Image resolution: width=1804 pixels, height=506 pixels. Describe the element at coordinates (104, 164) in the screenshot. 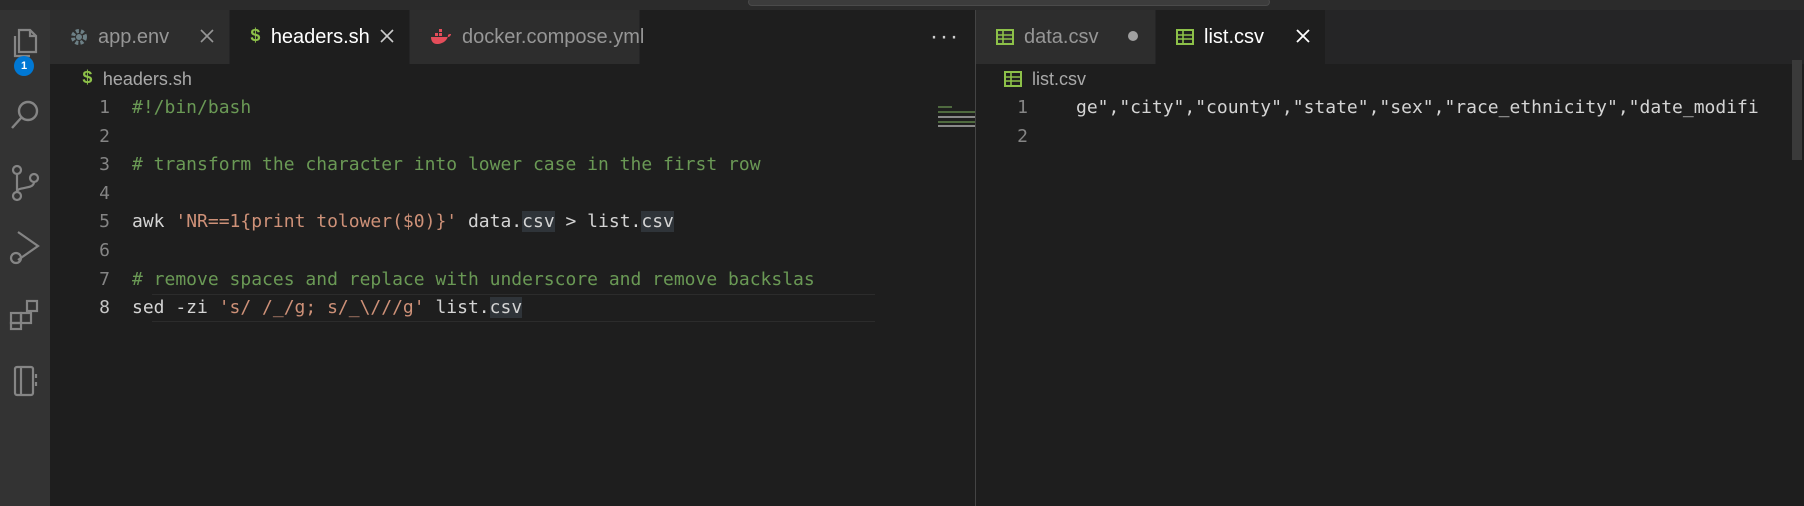

I see `line-number: 3` at that location.